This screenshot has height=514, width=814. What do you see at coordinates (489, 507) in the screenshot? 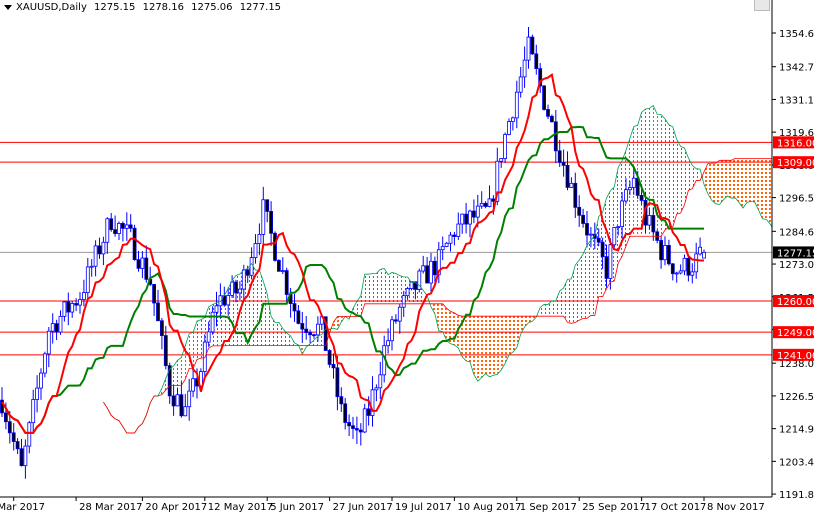
I see `date-tick-label: 10 Aug 2017` at bounding box center [489, 507].